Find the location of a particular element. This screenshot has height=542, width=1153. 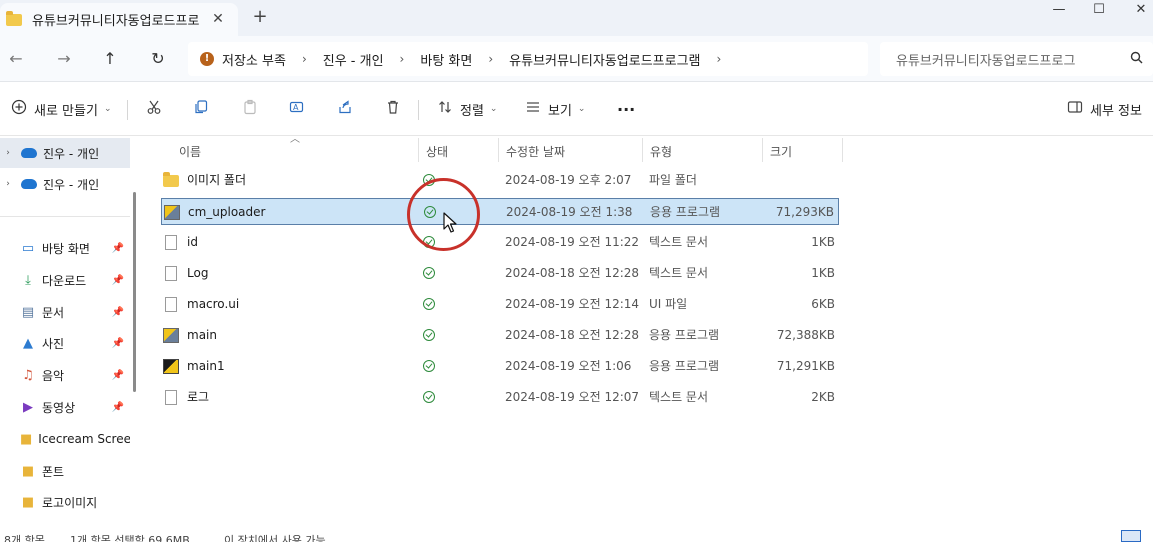

sidebar-item-onedrive-1: › 진우 - 개인 is located at coordinates (65, 153).